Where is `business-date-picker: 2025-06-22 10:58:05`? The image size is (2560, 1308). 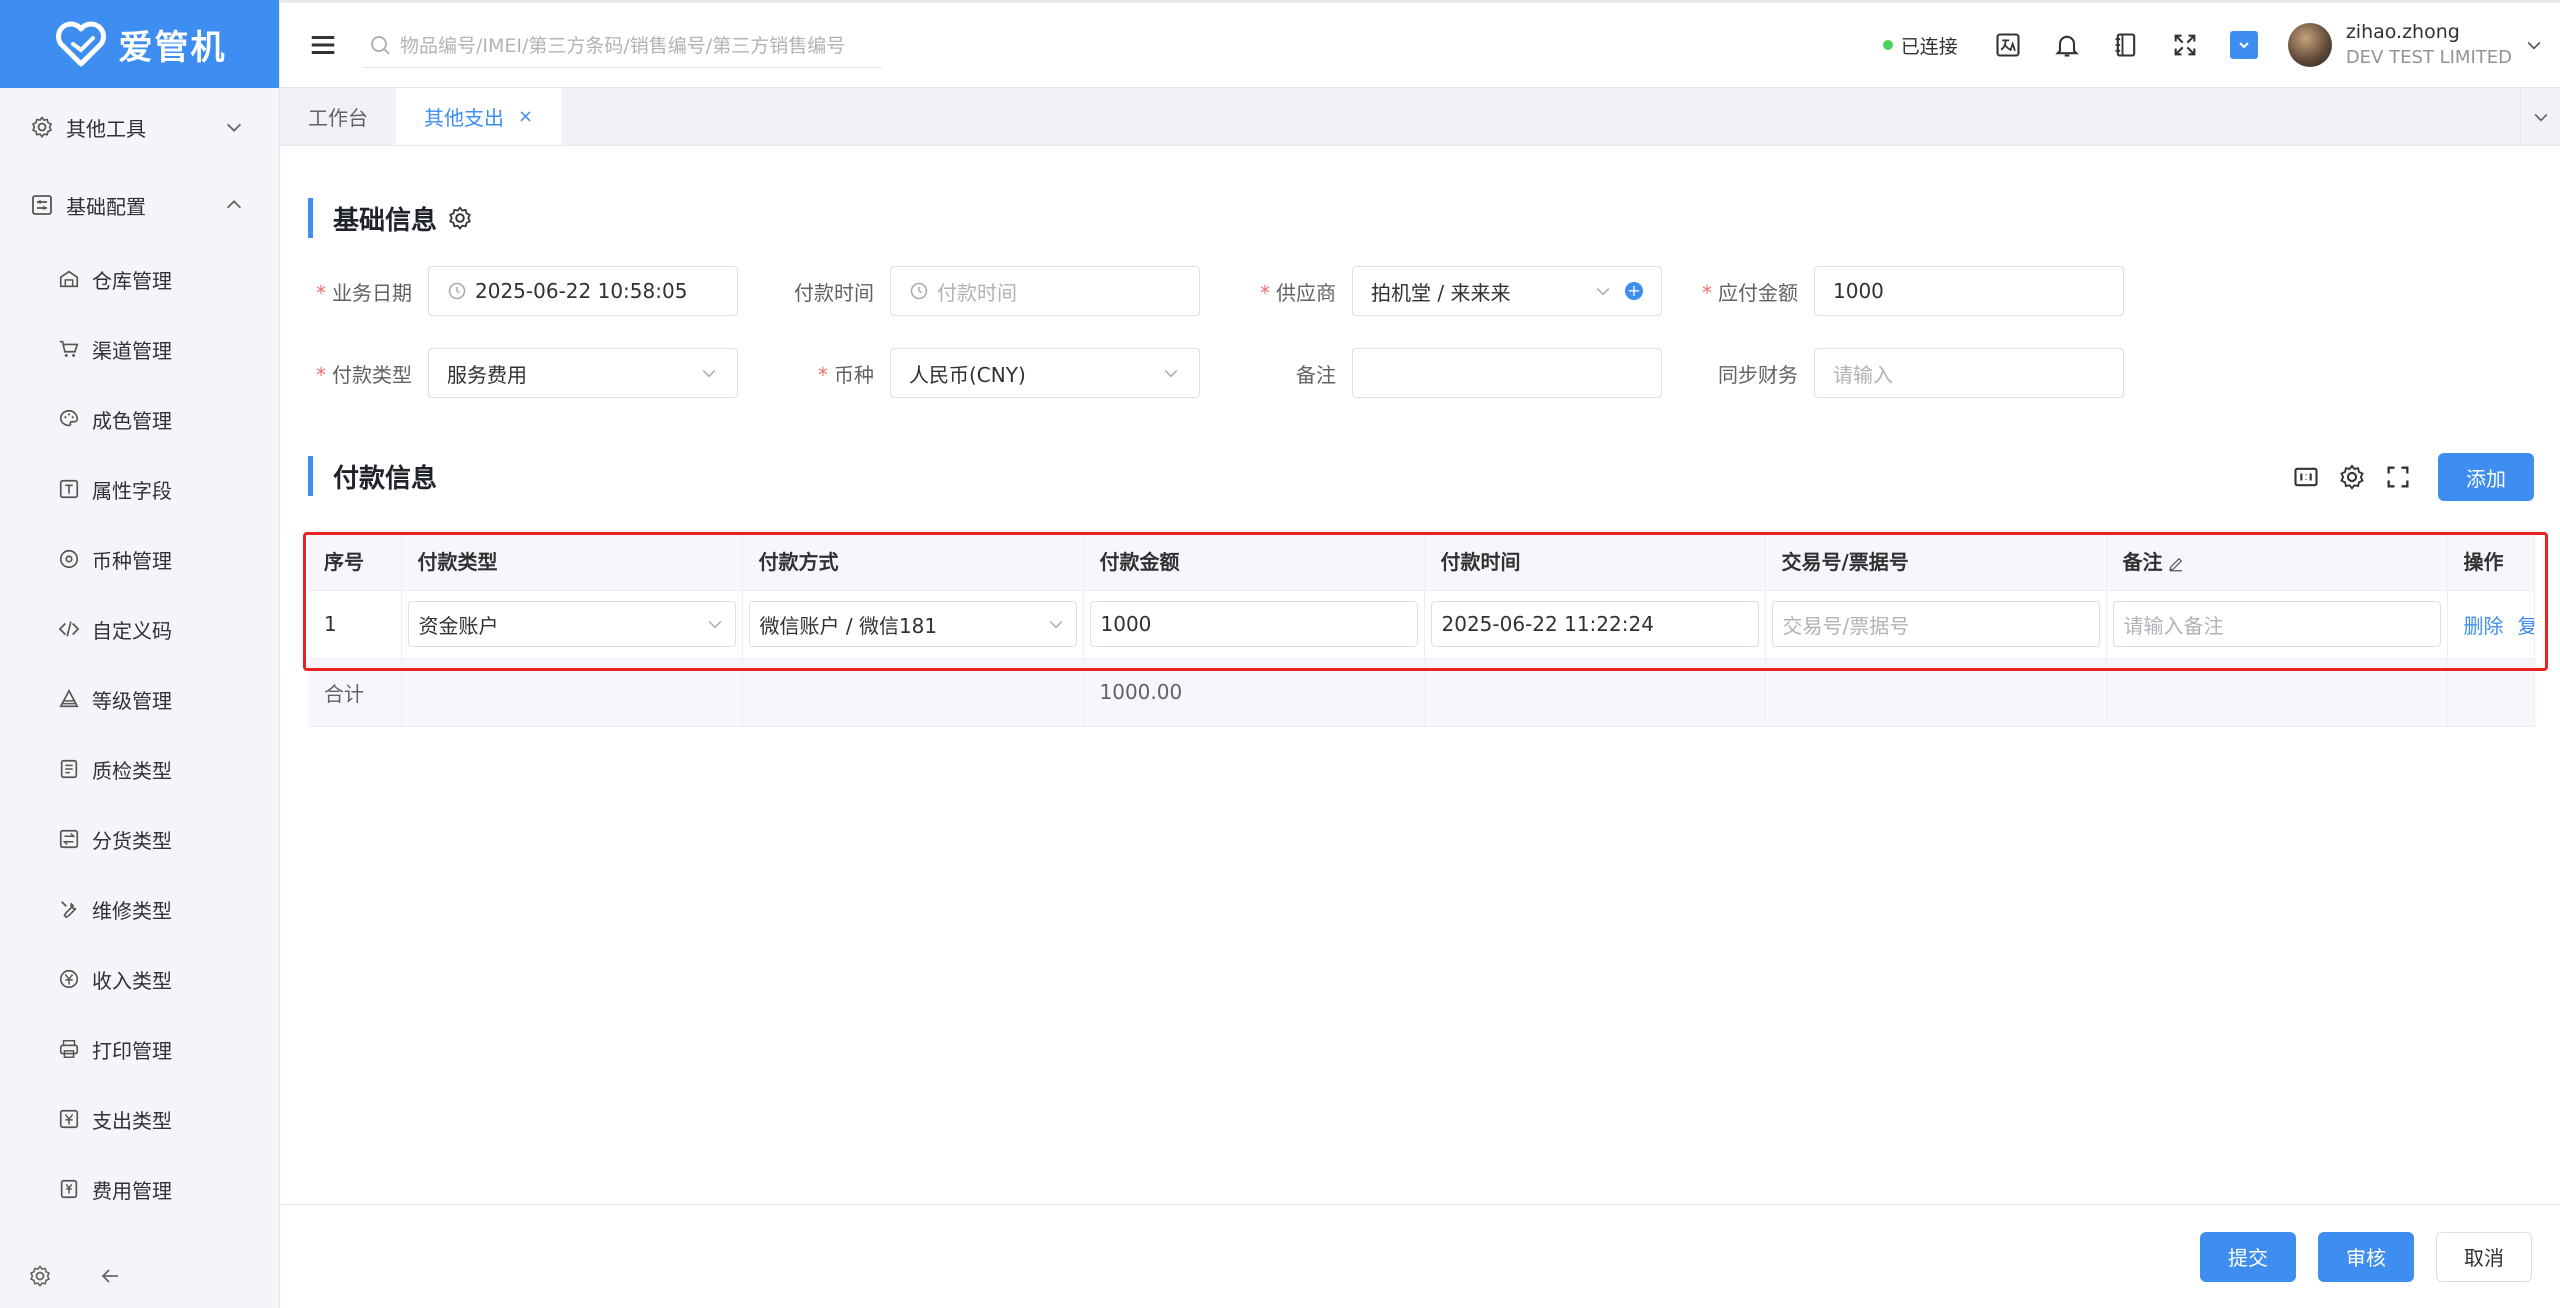
business-date-picker: 2025-06-22 10:58:05 is located at coordinates (583, 291).